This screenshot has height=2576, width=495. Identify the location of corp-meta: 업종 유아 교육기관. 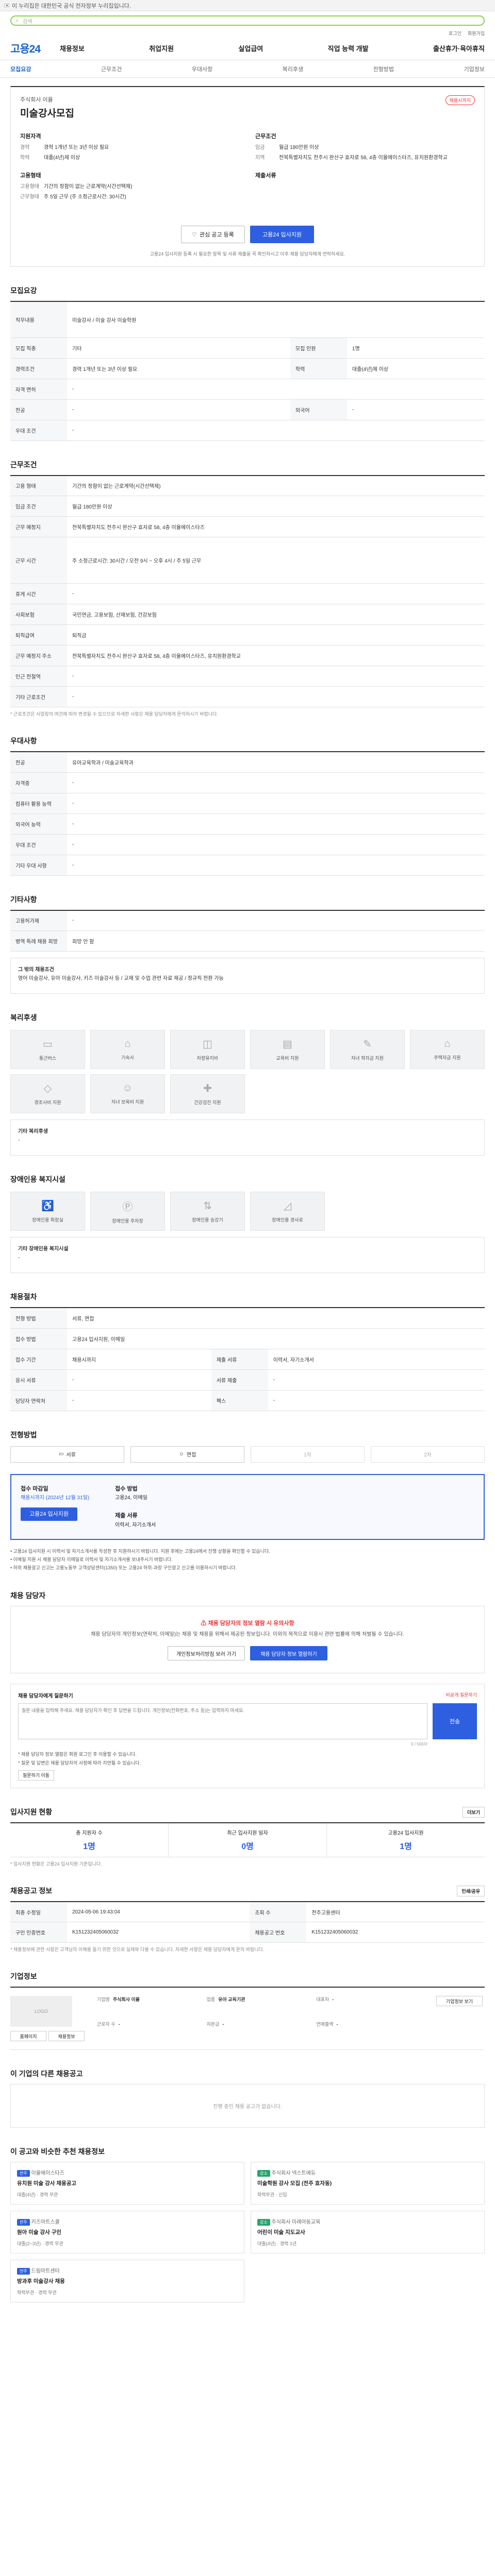
(262, 2006).